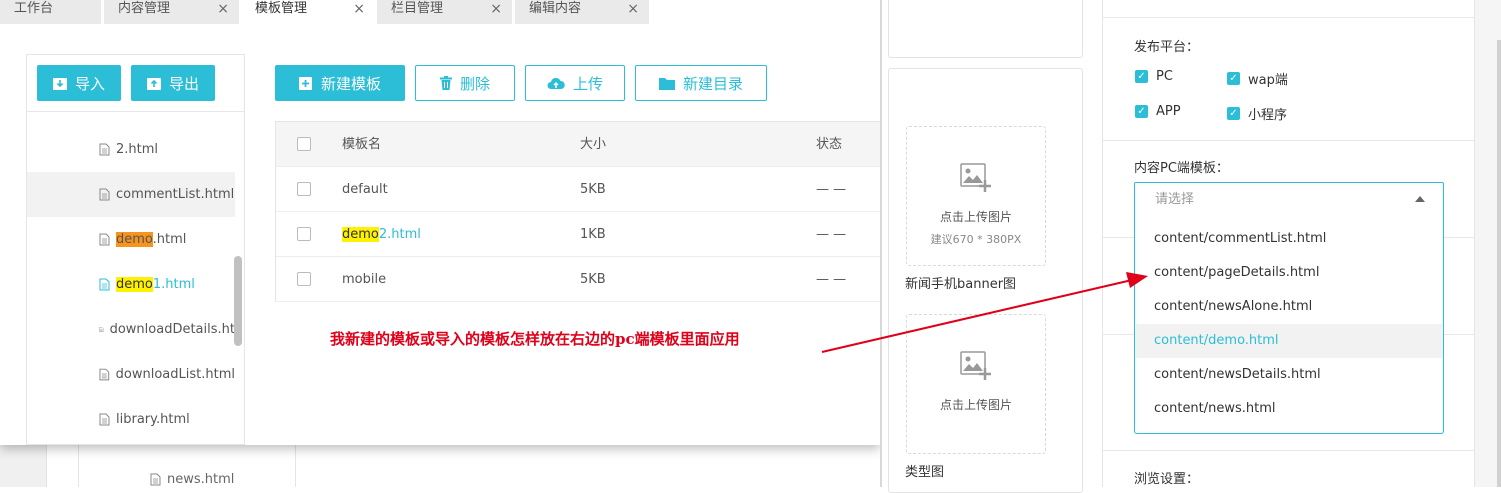  What do you see at coordinates (350, 83) in the screenshot?
I see `new-template-label: 新建模板` at bounding box center [350, 83].